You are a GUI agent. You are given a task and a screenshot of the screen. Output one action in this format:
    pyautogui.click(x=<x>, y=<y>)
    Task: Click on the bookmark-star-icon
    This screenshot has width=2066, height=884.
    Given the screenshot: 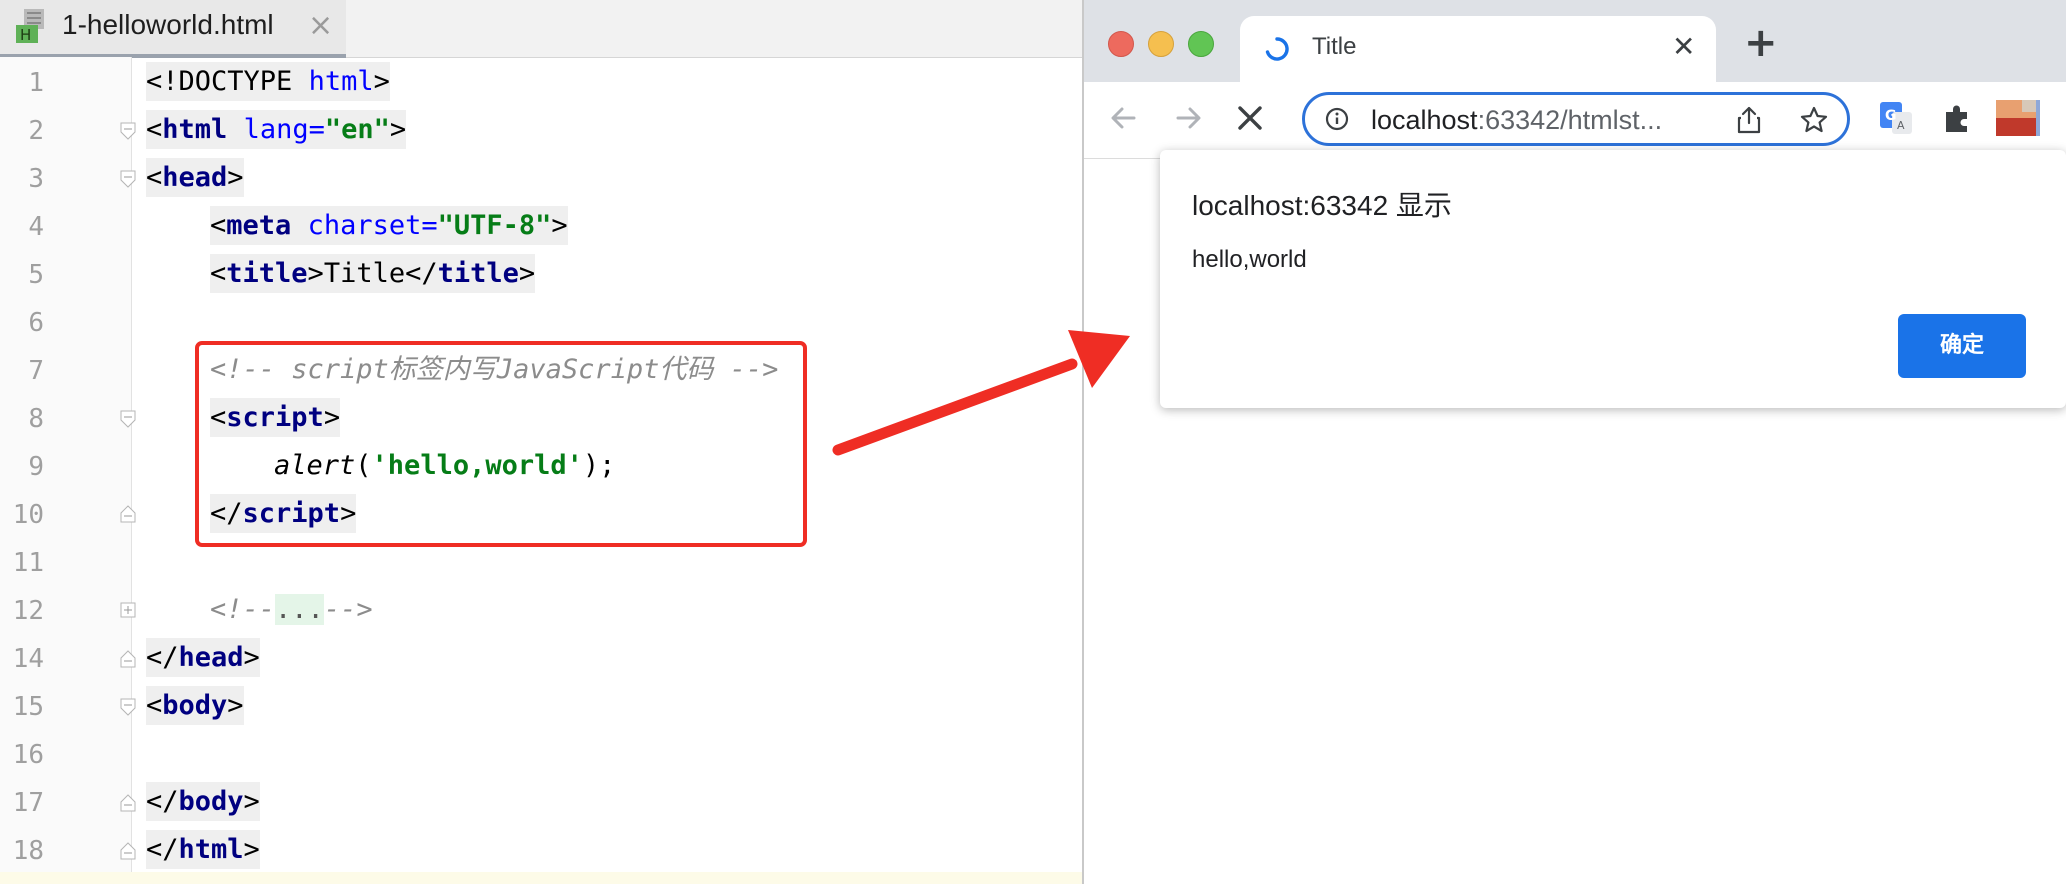 What is the action you would take?
    pyautogui.click(x=1814, y=120)
    